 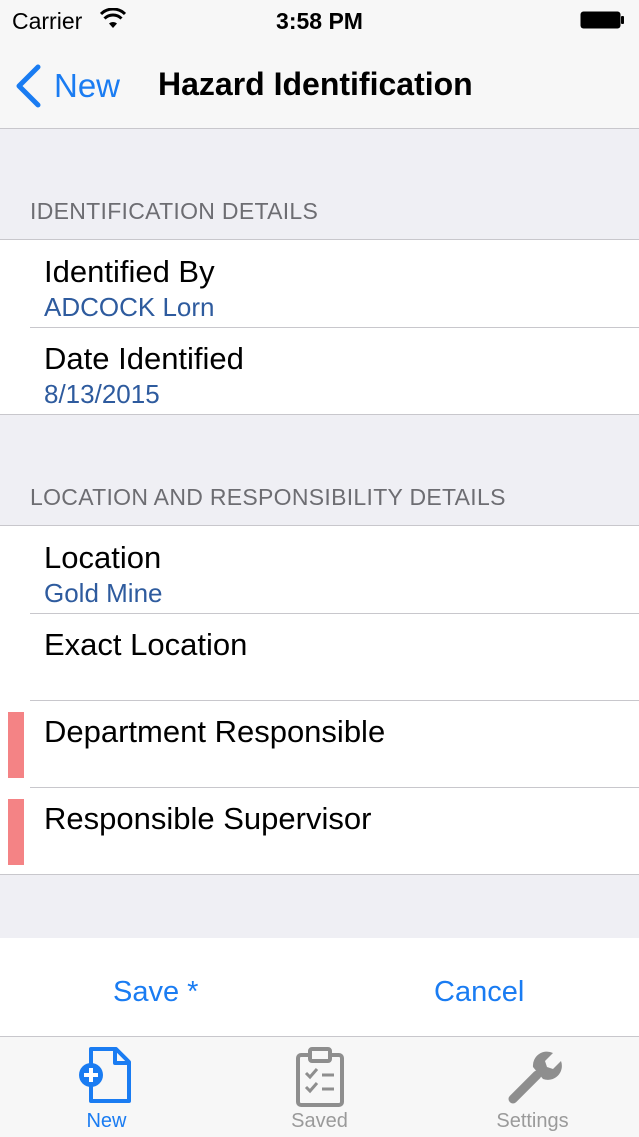 I want to click on department-responsible-cell: Department Responsible, so click(x=319, y=743).